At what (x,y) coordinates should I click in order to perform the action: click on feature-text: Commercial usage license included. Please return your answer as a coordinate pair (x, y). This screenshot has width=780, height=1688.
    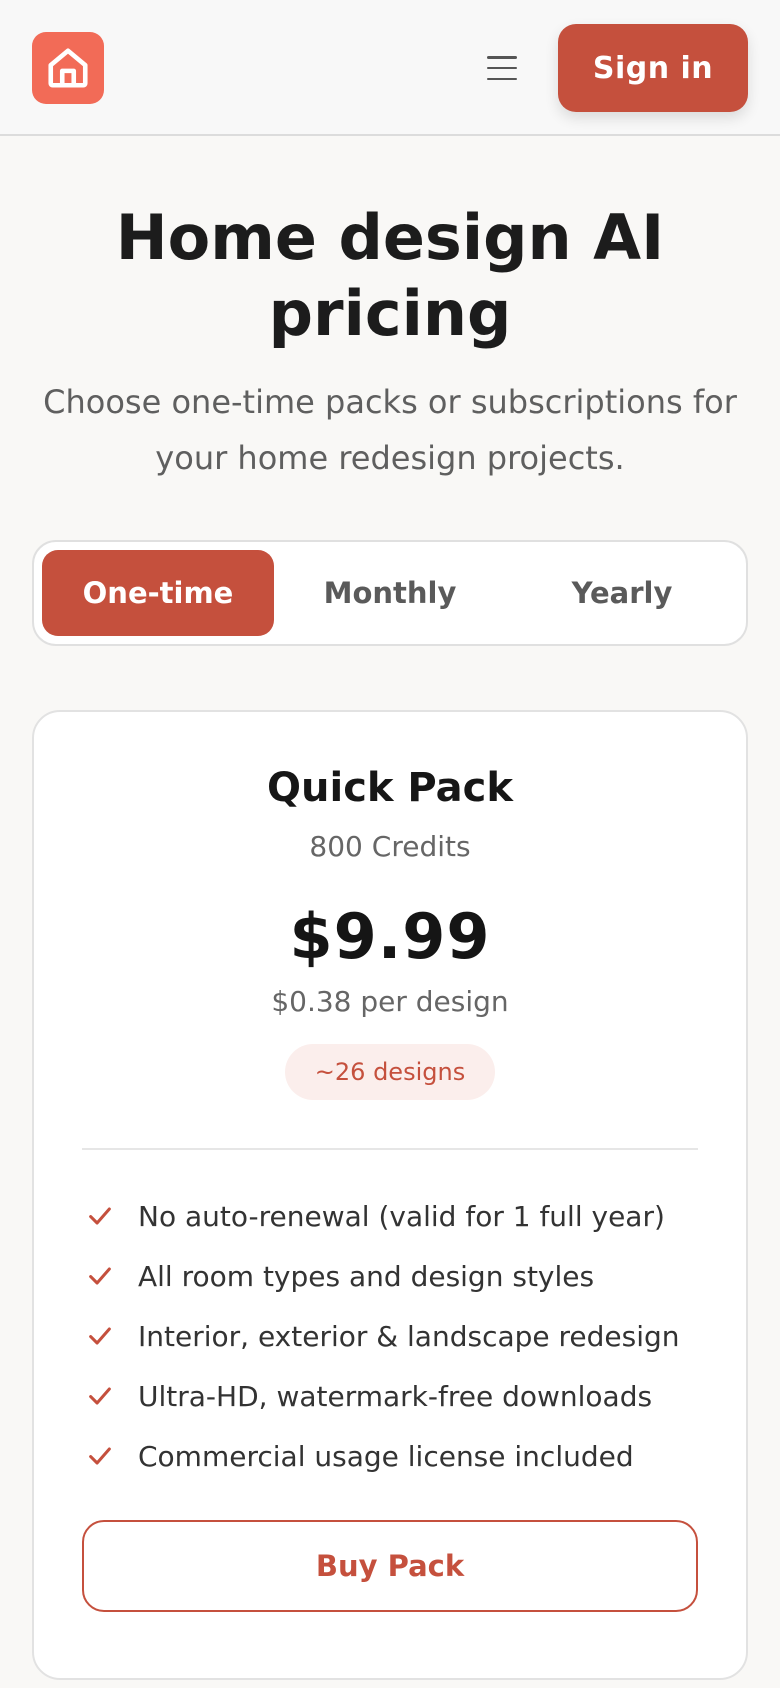
    Looking at the image, I should click on (386, 1456).